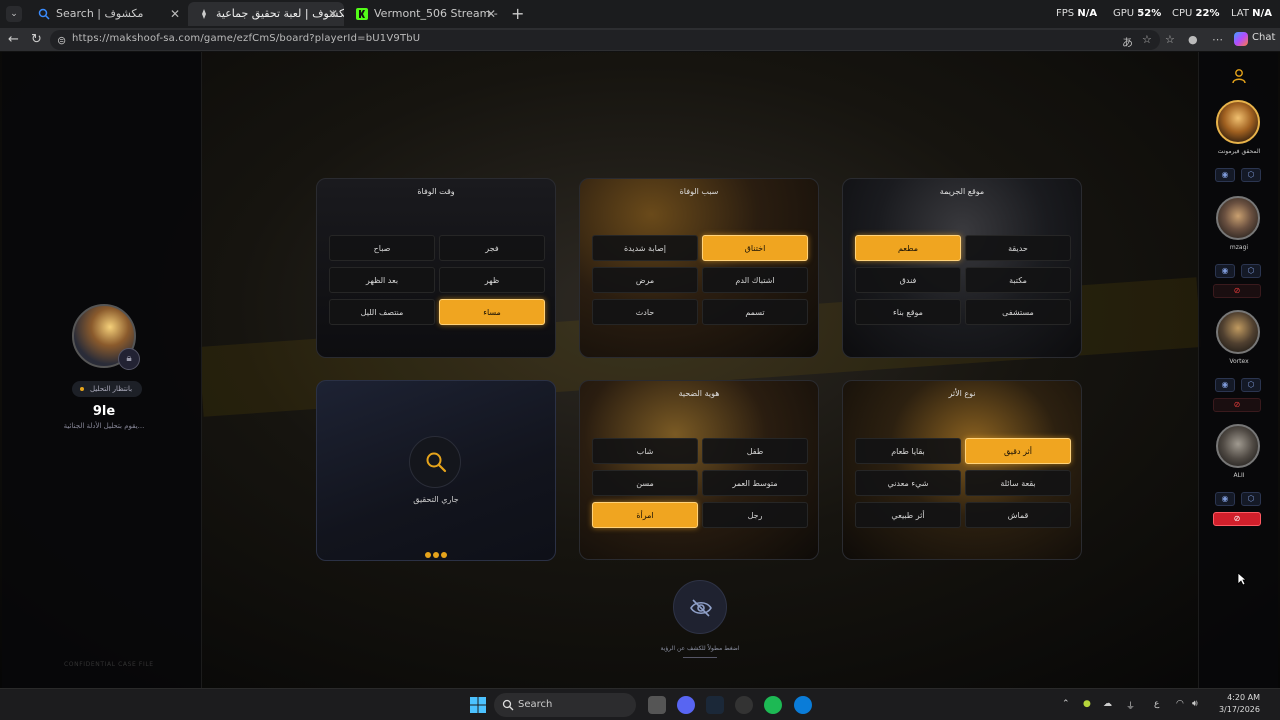  Describe the element at coordinates (492, 280) in the screenshot. I see `option-noon: ظهر` at that location.